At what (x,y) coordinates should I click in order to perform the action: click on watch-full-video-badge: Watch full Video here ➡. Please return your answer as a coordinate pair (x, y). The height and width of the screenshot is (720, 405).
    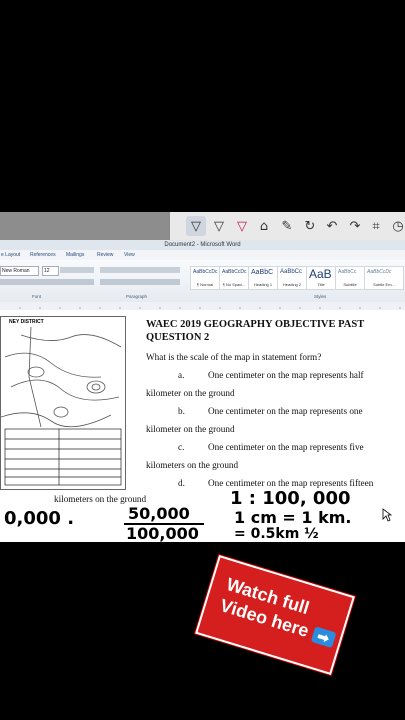
    Looking at the image, I should click on (275, 615).